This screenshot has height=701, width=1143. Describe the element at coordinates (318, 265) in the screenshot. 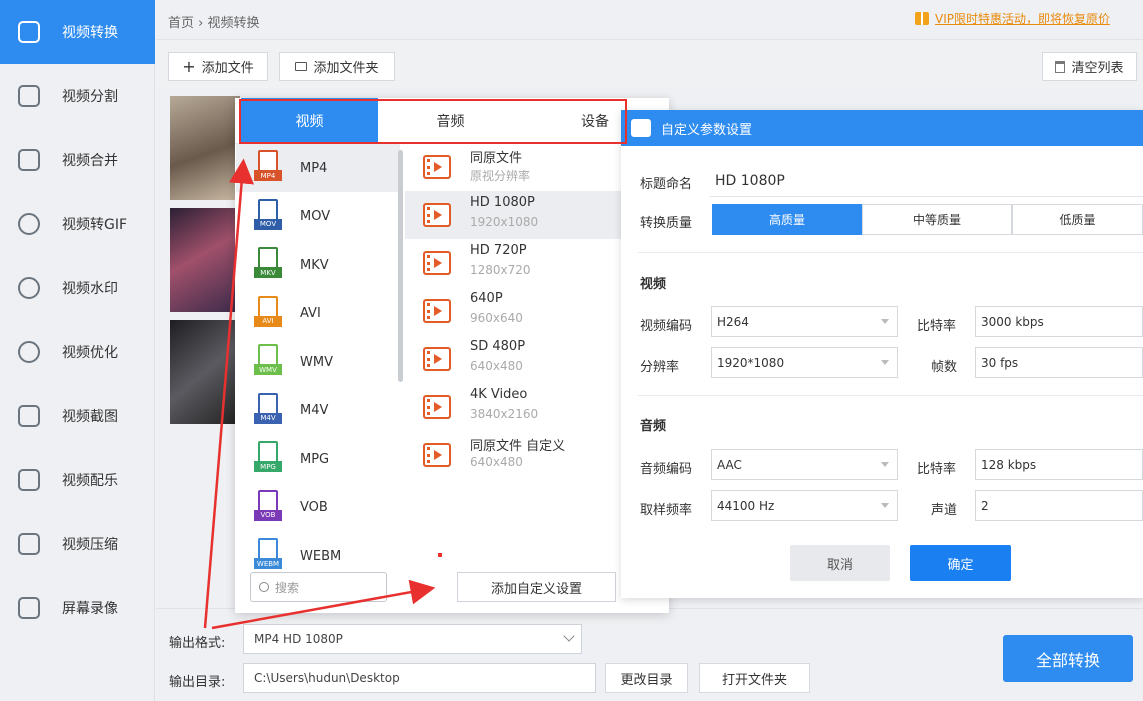

I see `format-item-mkv: MKV MKV` at that location.